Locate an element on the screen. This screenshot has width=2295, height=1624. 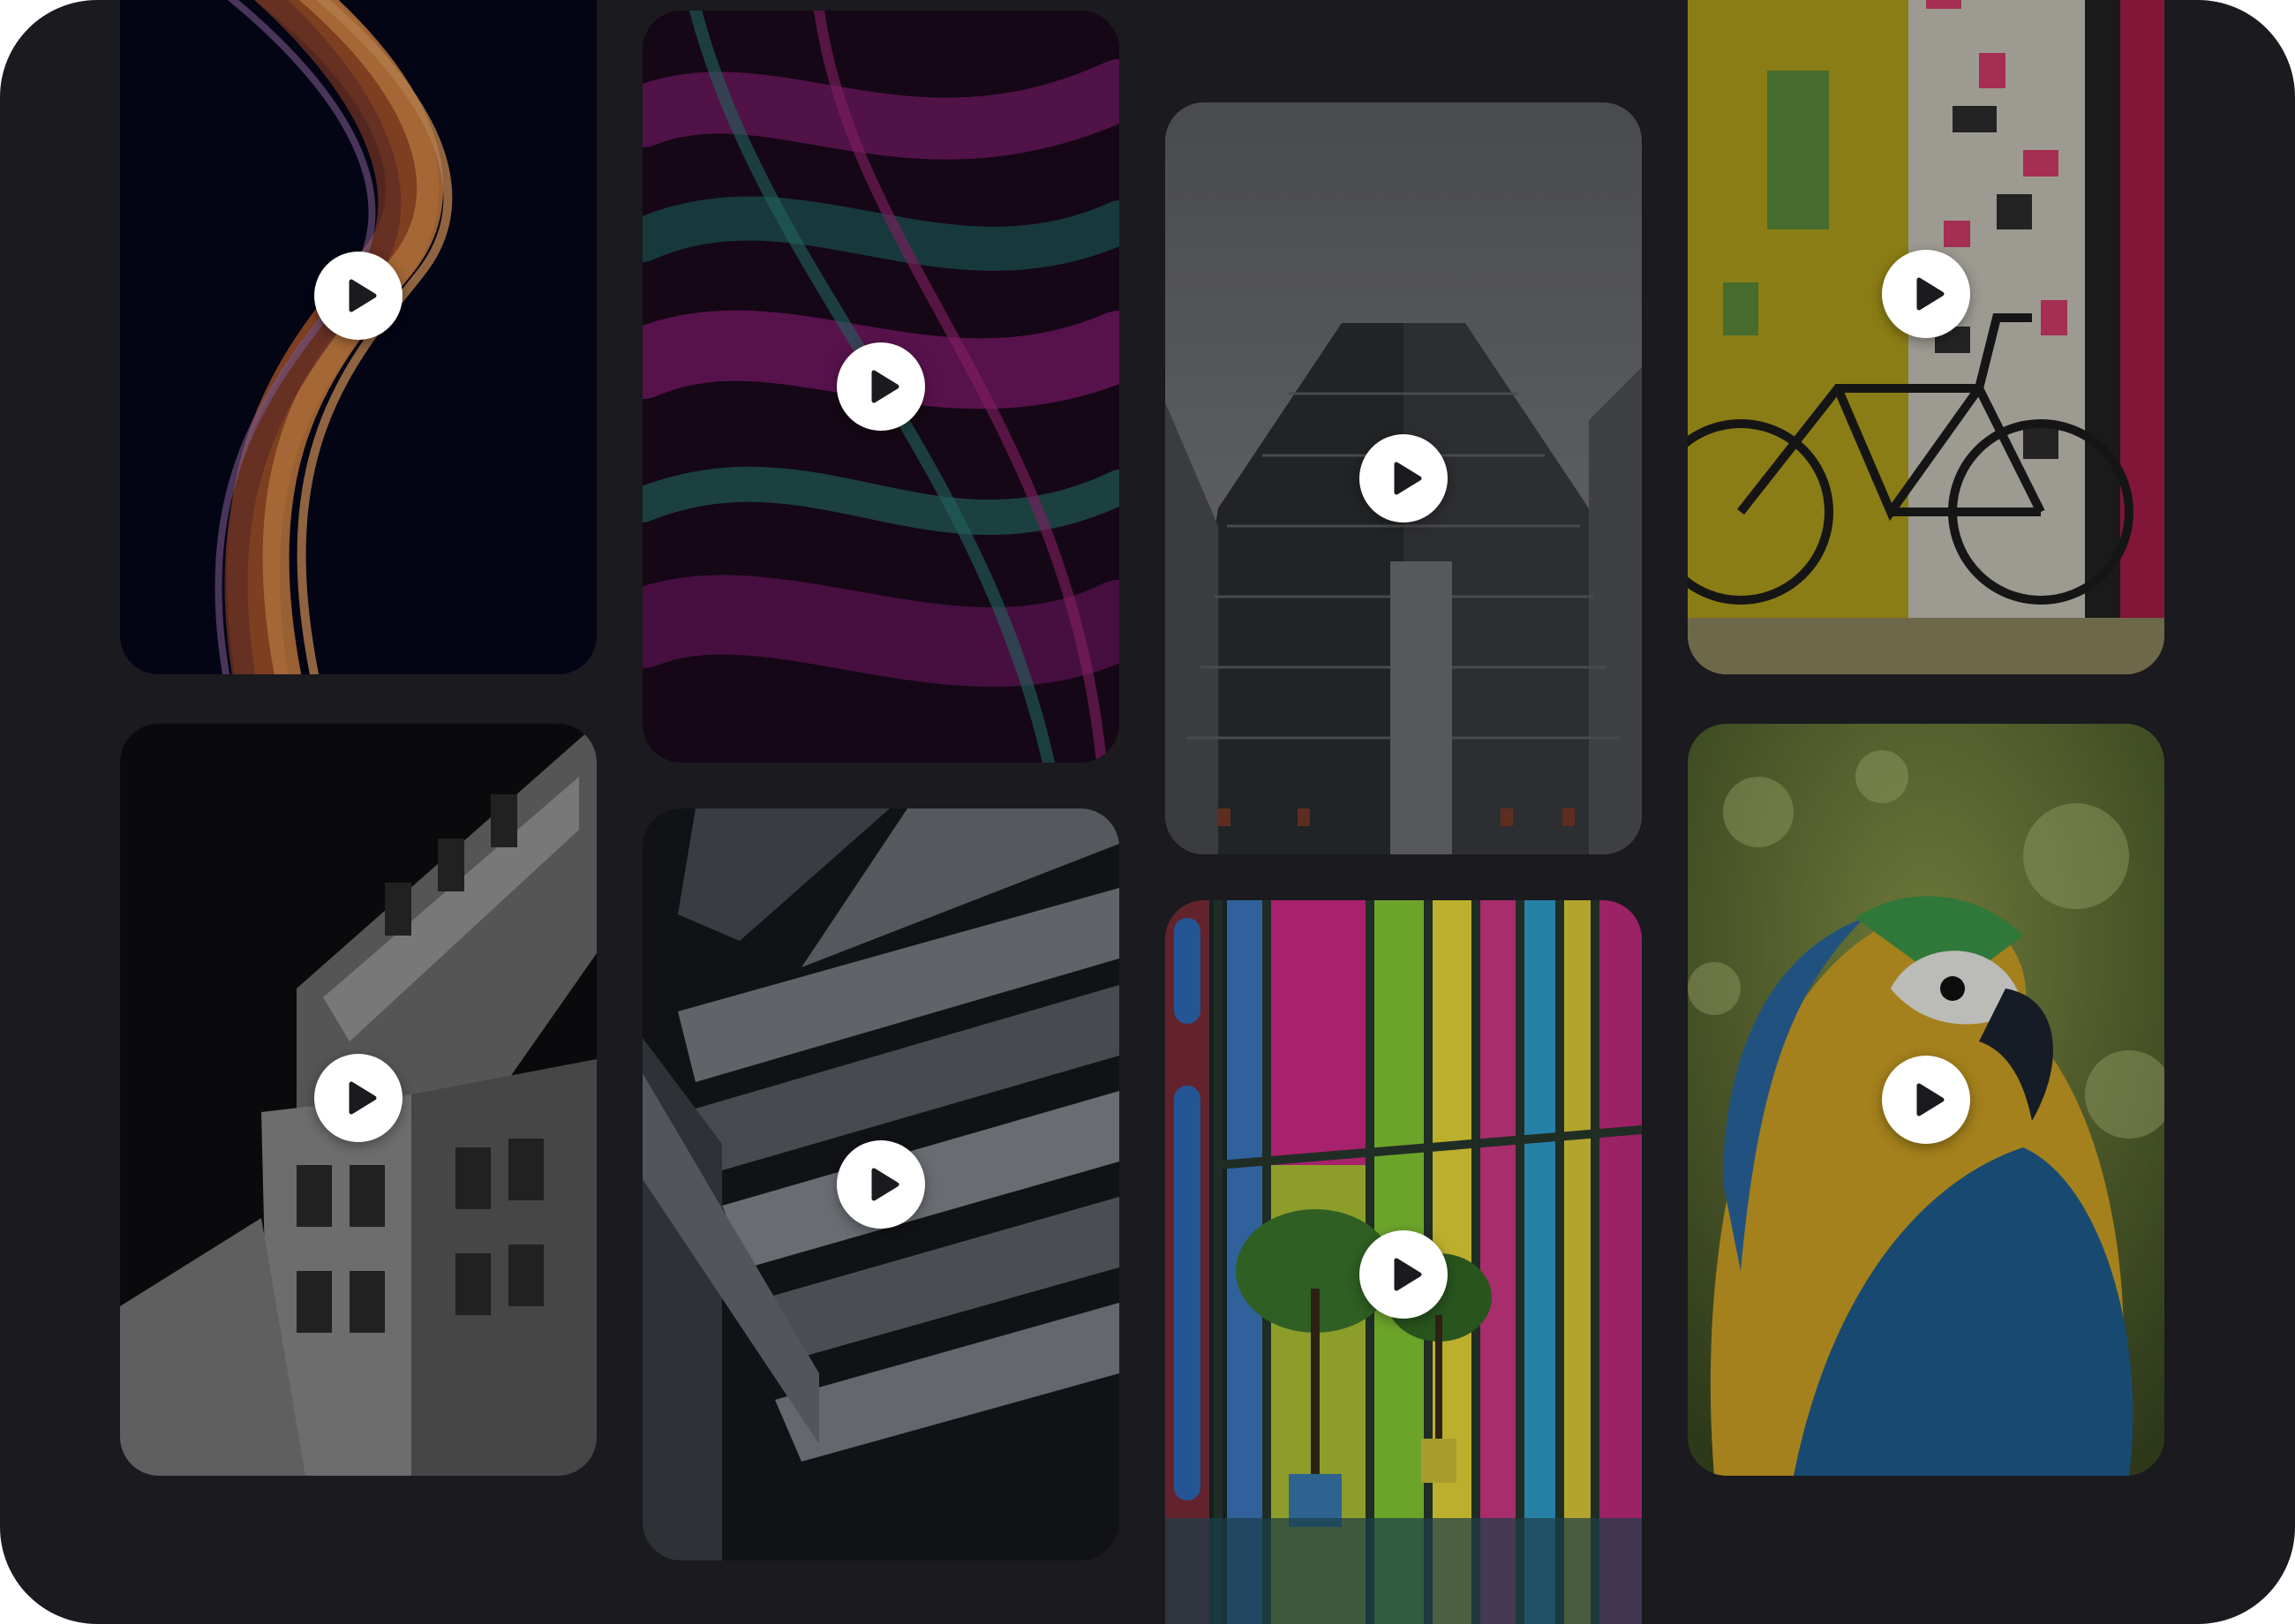
video-card-bw-building is located at coordinates (358, 1100).